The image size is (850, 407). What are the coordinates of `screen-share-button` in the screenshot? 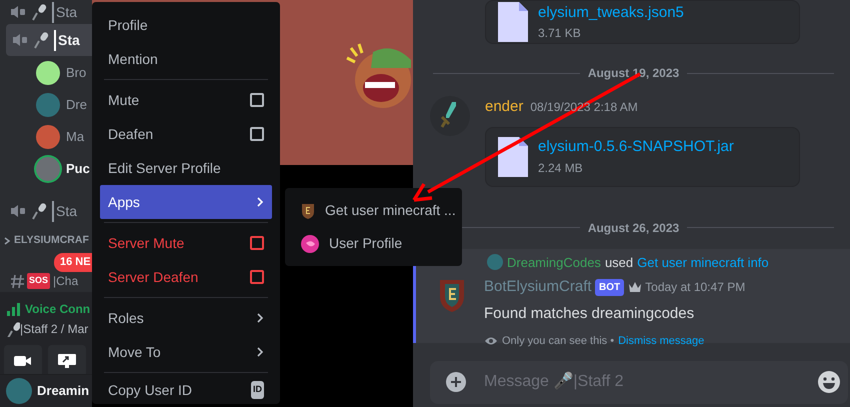 It's located at (67, 361).